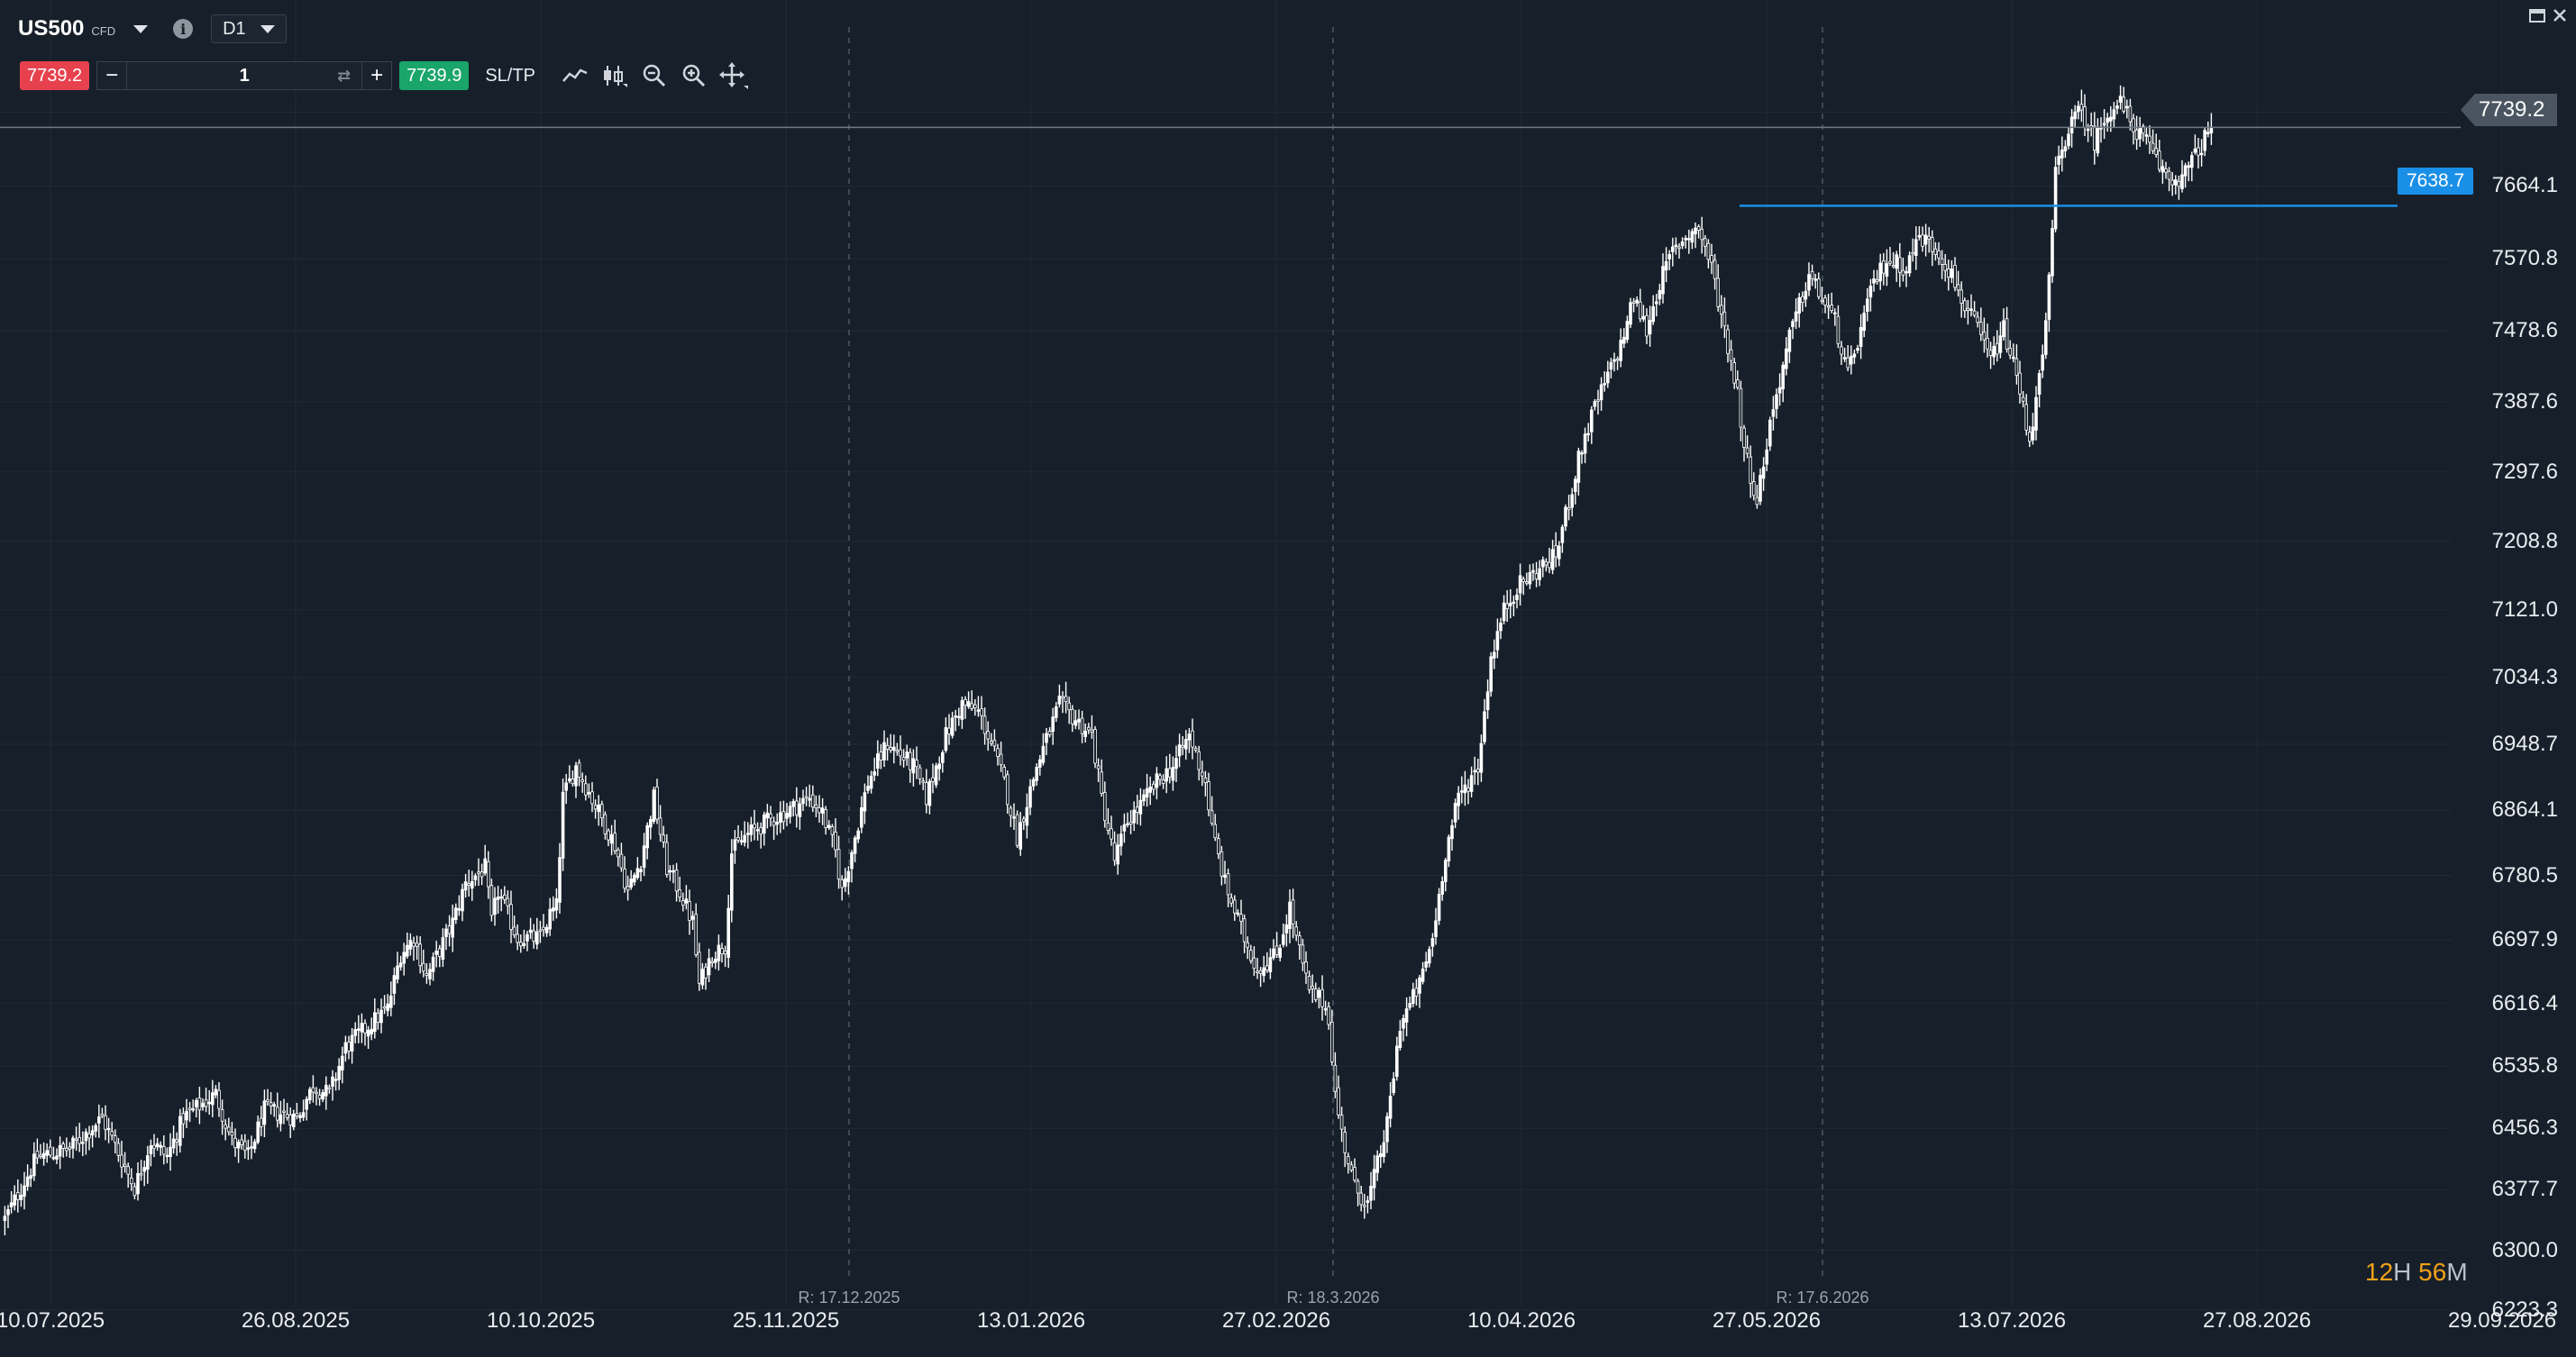 This screenshot has width=2576, height=1357. Describe the element at coordinates (376, 75) in the screenshot. I see `increase-quantity-button: +` at that location.